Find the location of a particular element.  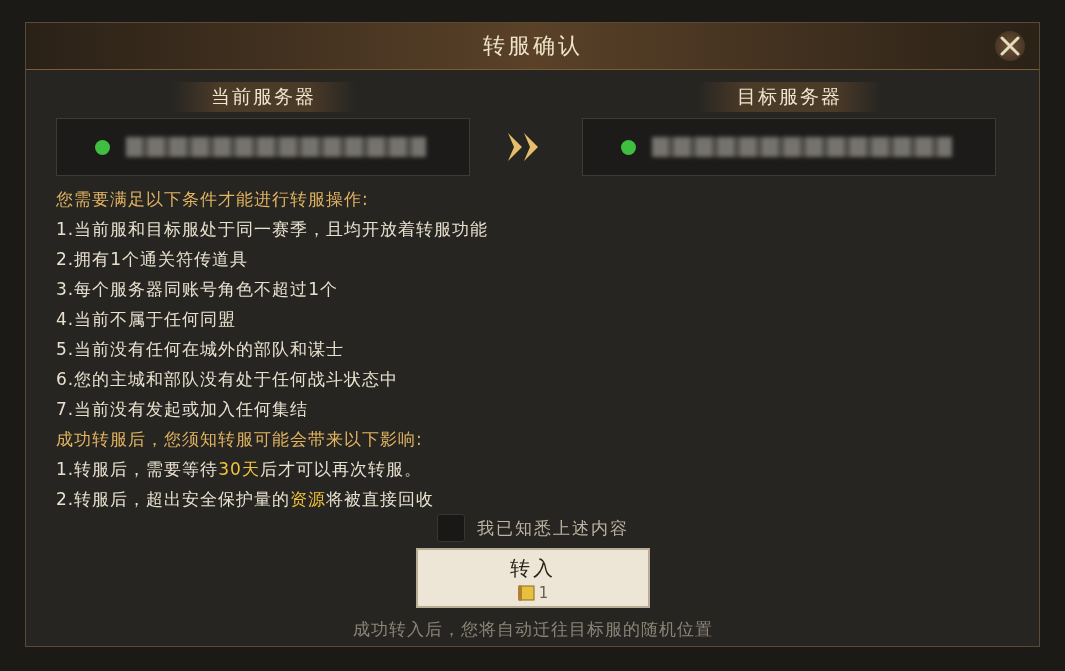

info-text: 6.您的主城和部队没有处于任何战斗状态中 is located at coordinates (228, 379).